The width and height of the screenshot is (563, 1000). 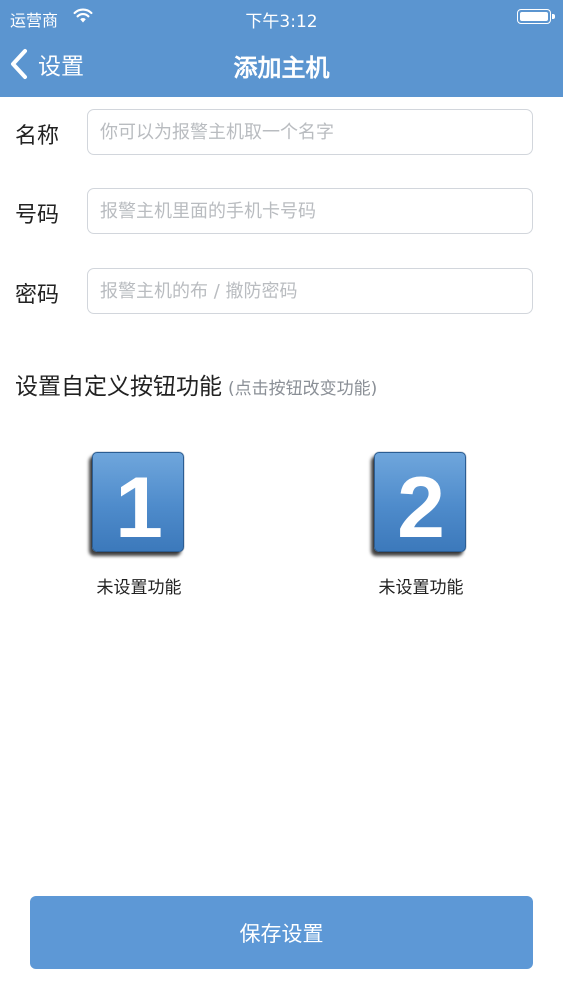 I want to click on password-label: 密码, so click(x=37, y=295).